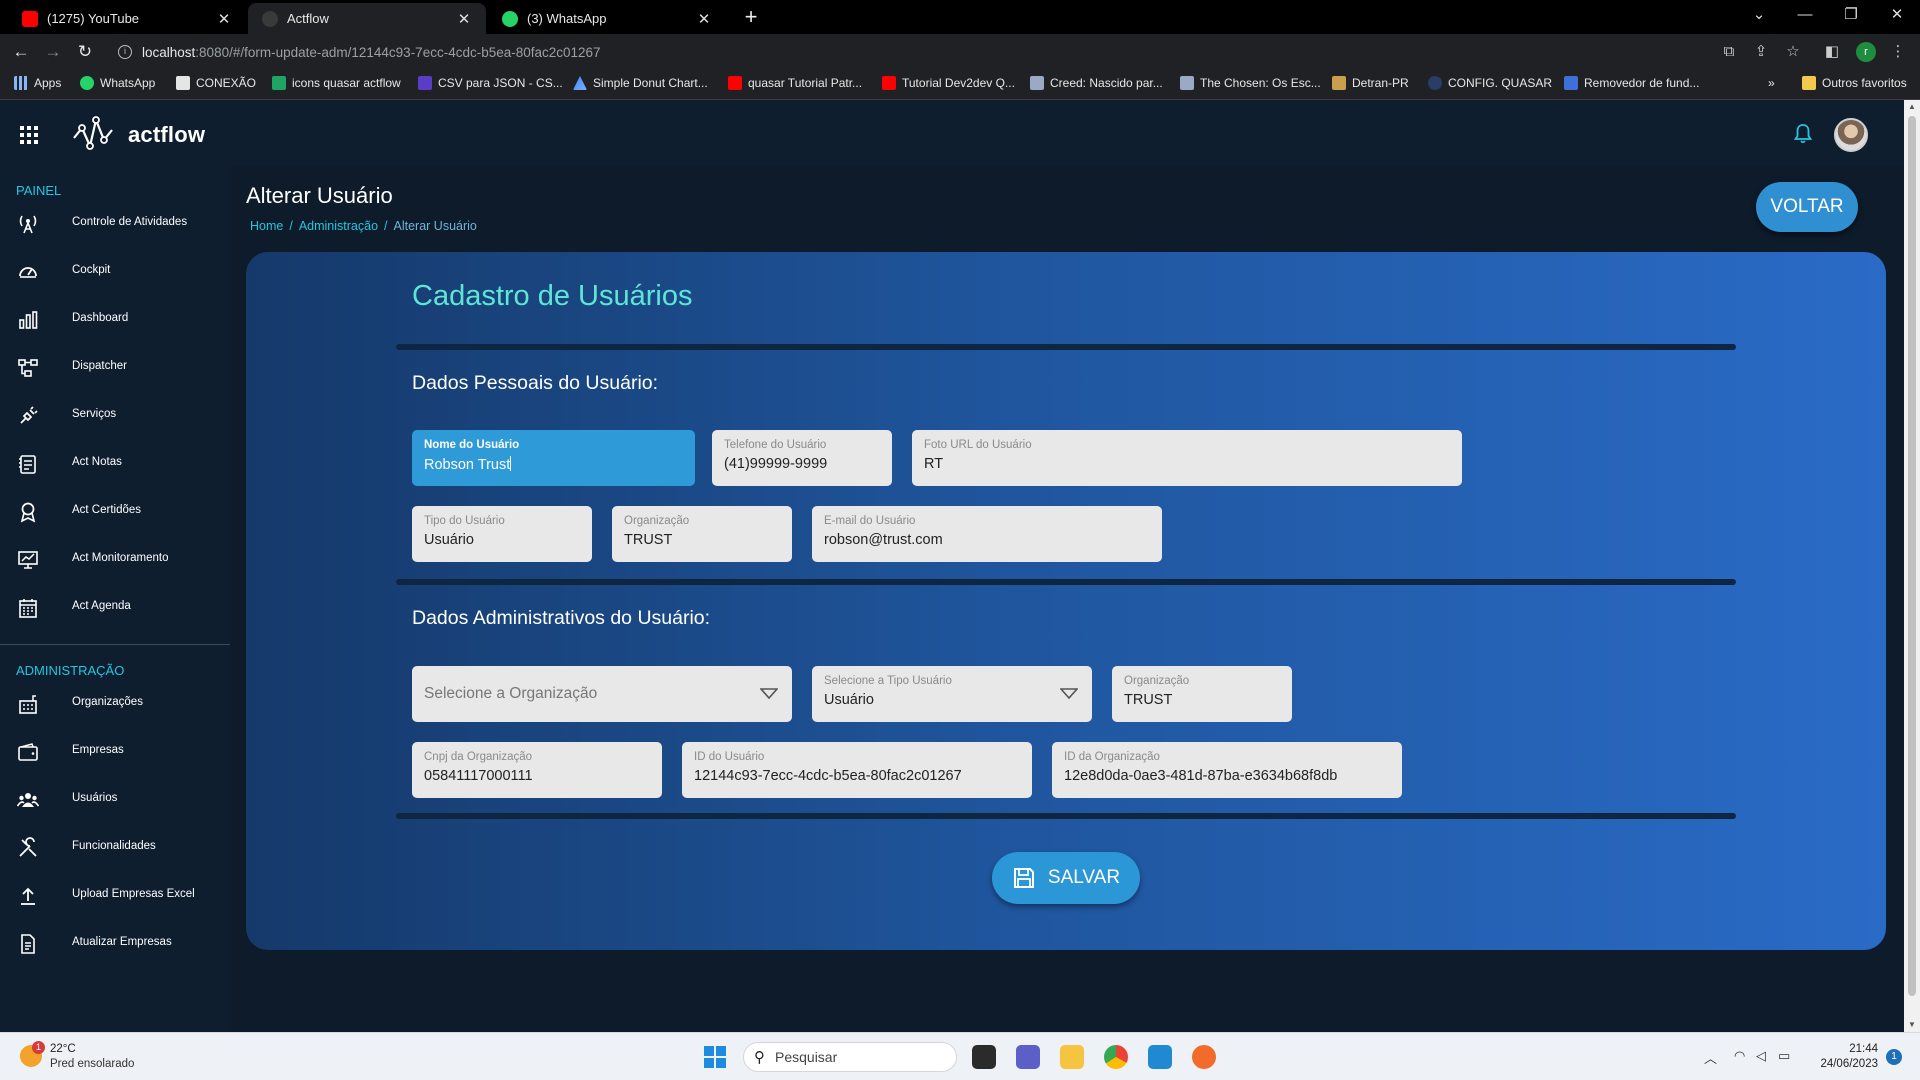 The width and height of the screenshot is (1920, 1080). Describe the element at coordinates (978, 445) in the screenshot. I see `field-label: Foto URL do Usuário` at that location.